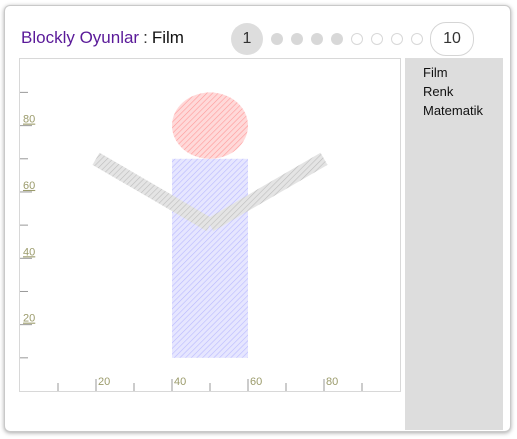 Image resolution: width=517 pixels, height=439 pixels. What do you see at coordinates (454, 91) in the screenshot?
I see `toolbox-category-renk: Renk` at bounding box center [454, 91].